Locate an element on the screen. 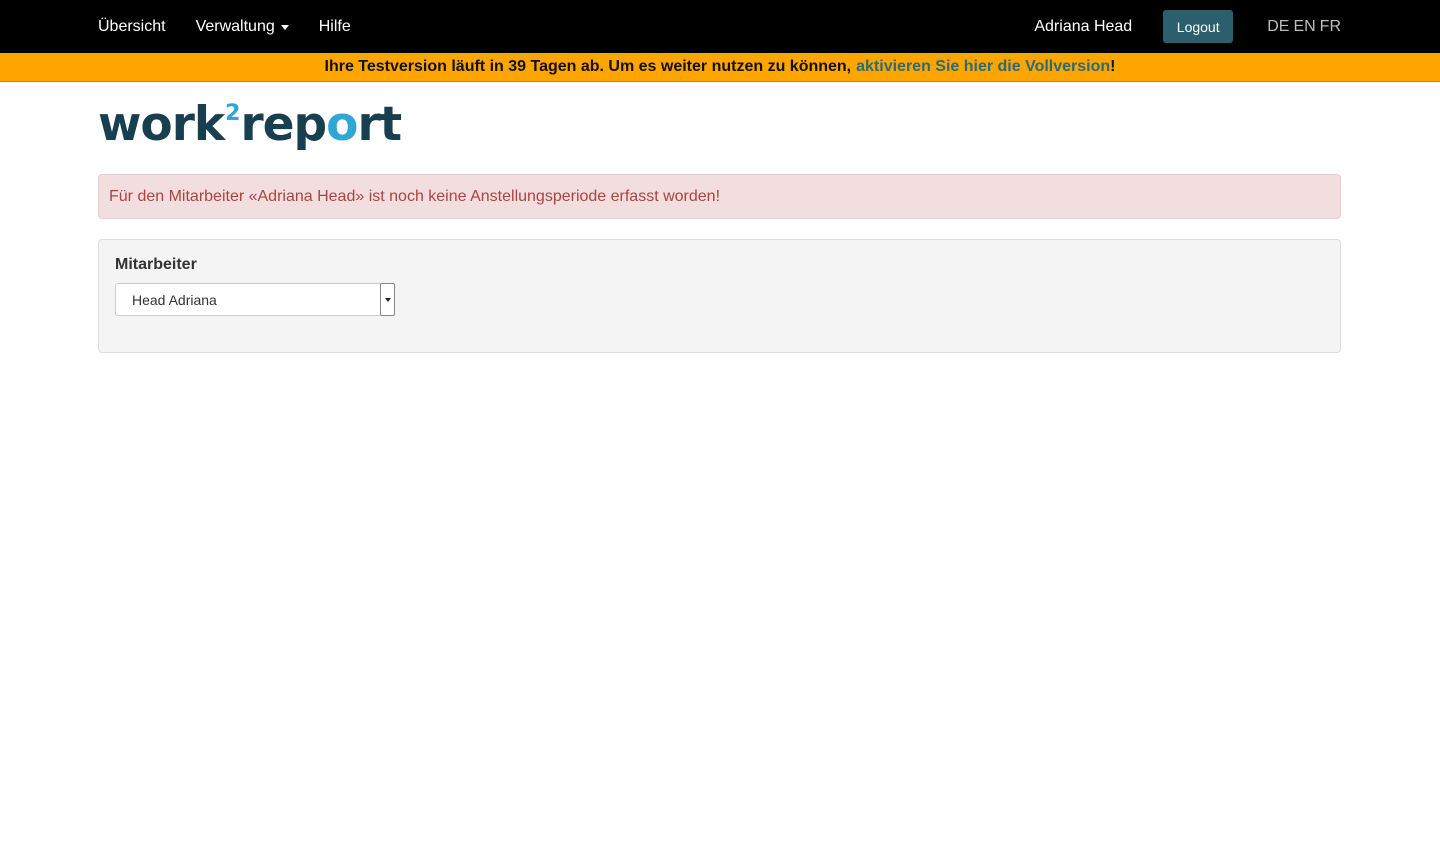 This screenshot has width=1440, height=864. nav-item-label: Übersicht is located at coordinates (132, 26).